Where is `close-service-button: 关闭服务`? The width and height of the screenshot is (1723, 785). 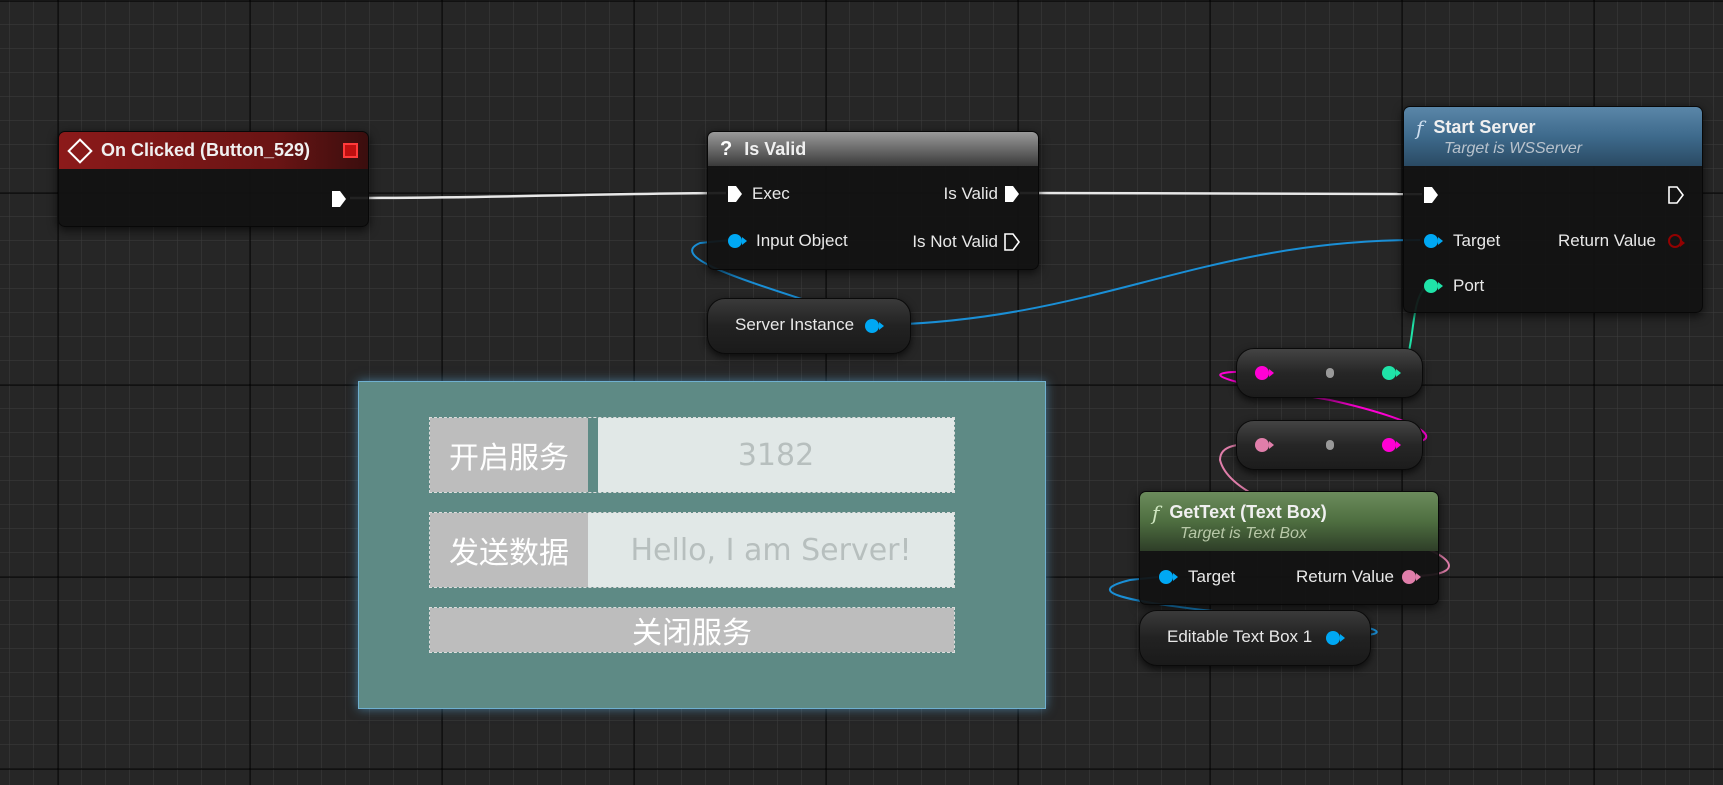 close-service-button: 关闭服务 is located at coordinates (692, 630).